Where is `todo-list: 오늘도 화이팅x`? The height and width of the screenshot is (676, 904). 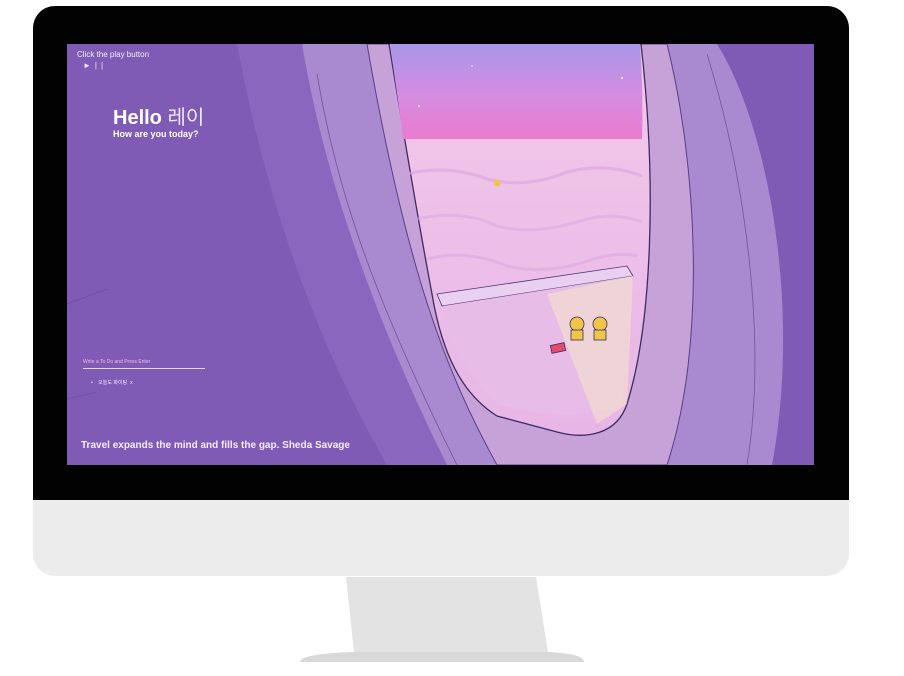
todo-list: 오늘도 화이팅x is located at coordinates (148, 382).